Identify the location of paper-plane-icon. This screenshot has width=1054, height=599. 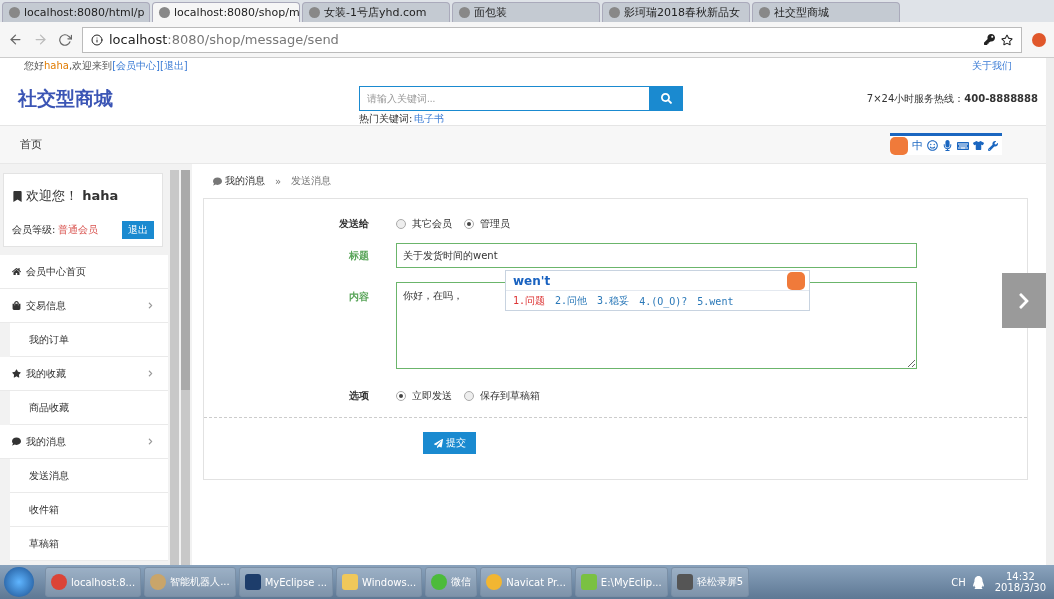
(438, 443).